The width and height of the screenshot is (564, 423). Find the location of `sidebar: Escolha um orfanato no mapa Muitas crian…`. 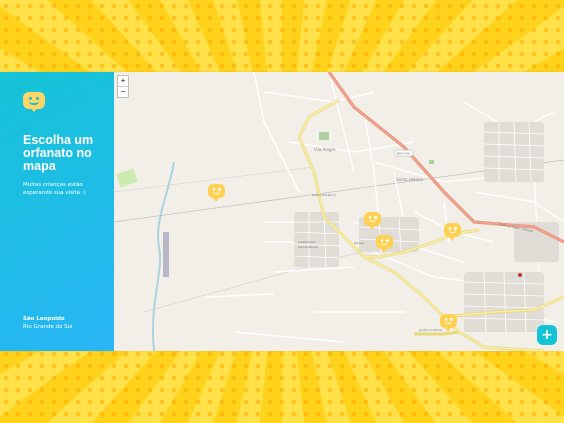

sidebar: Escolha um orfanato no mapa Muitas crian… is located at coordinates (57, 211).